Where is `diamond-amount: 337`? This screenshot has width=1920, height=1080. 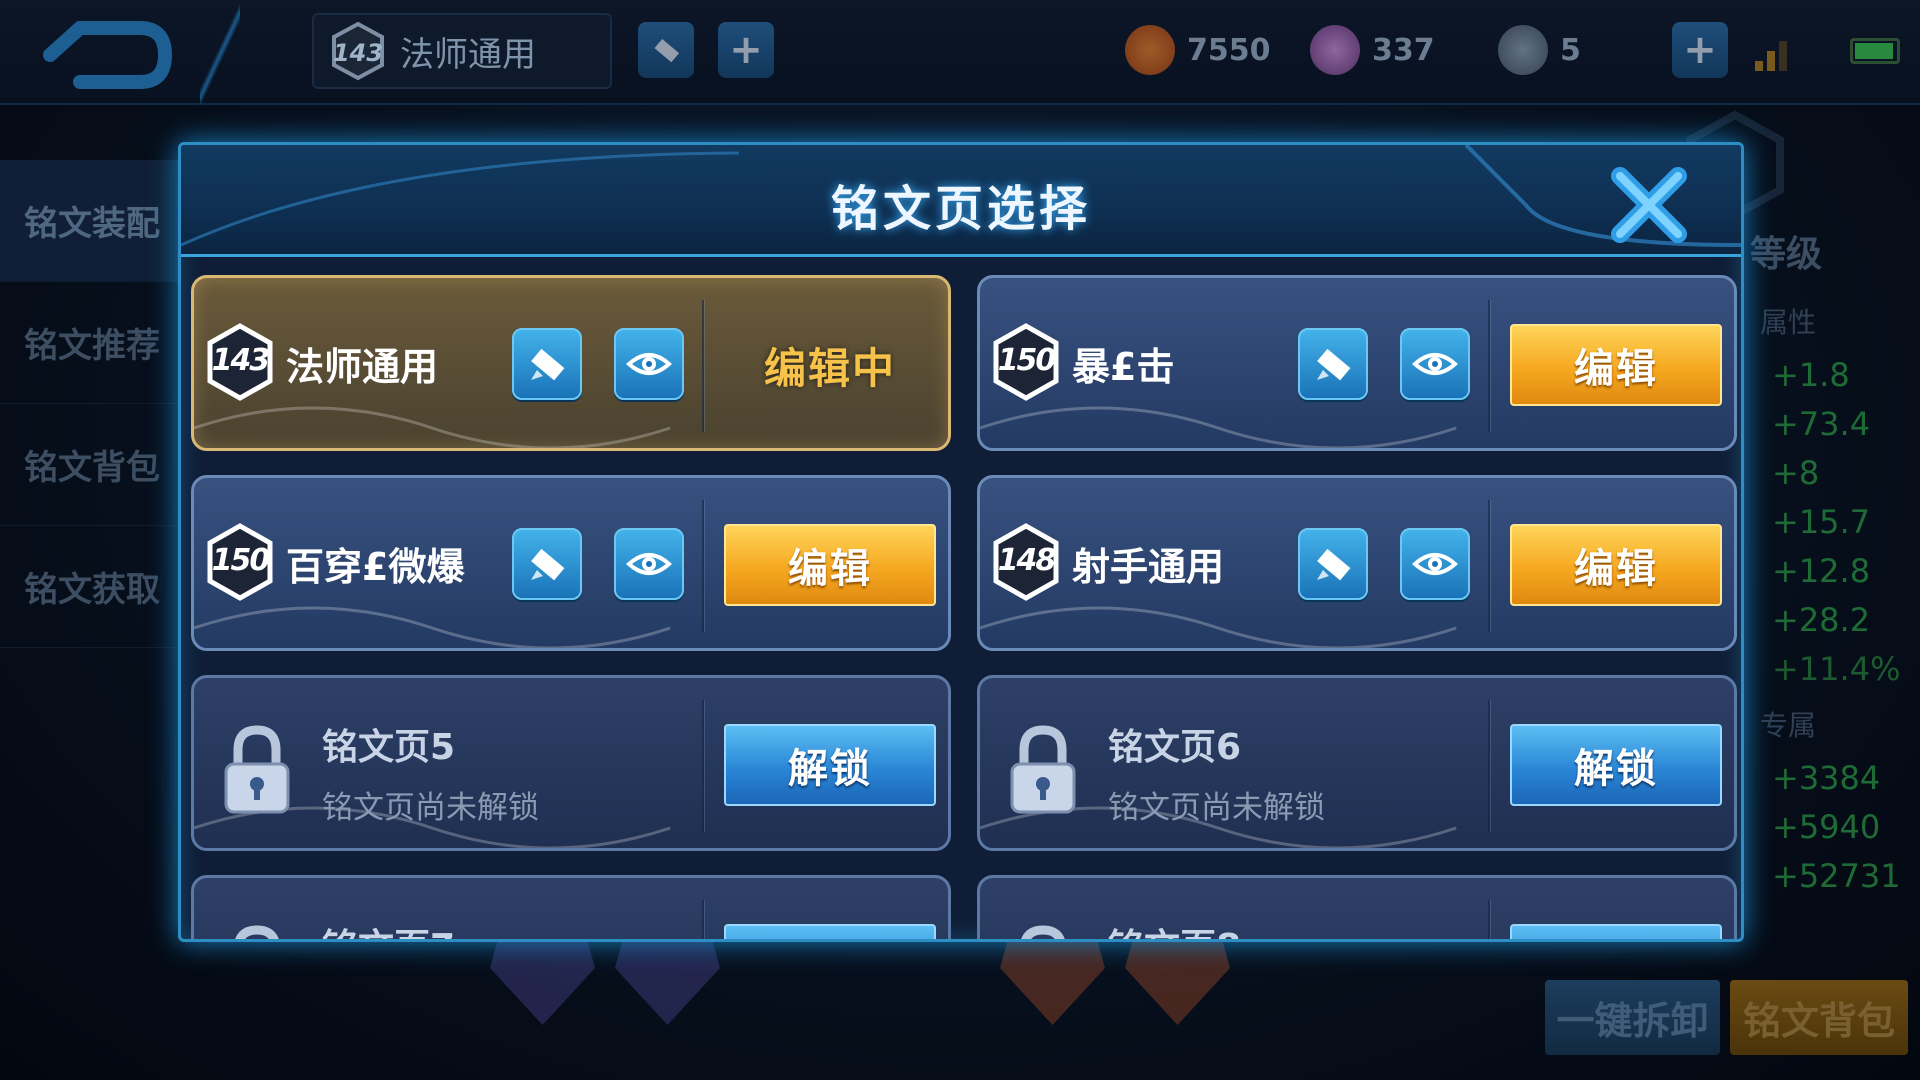 diamond-amount: 337 is located at coordinates (1403, 50).